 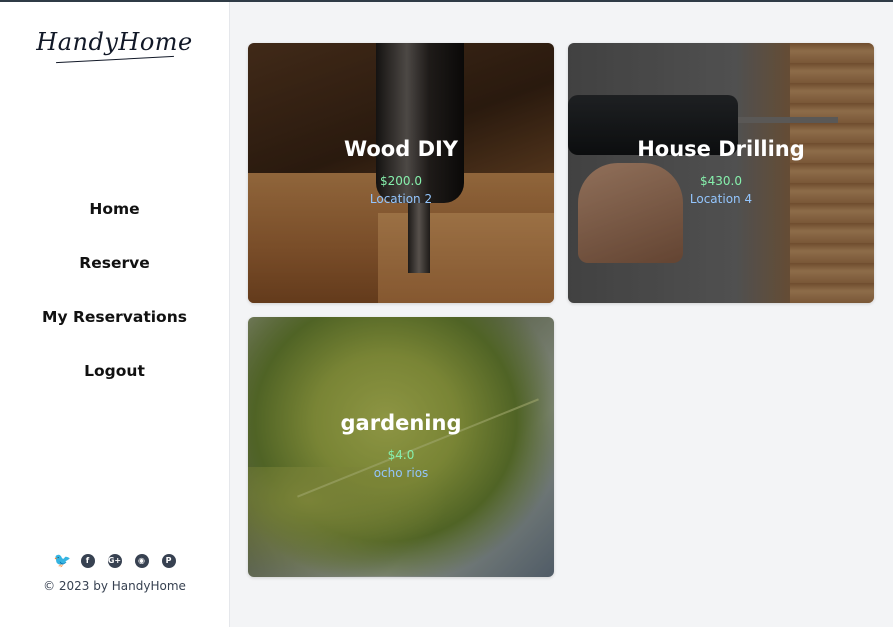 What do you see at coordinates (114, 42) in the screenshot?
I see `logo: HandyHome` at bounding box center [114, 42].